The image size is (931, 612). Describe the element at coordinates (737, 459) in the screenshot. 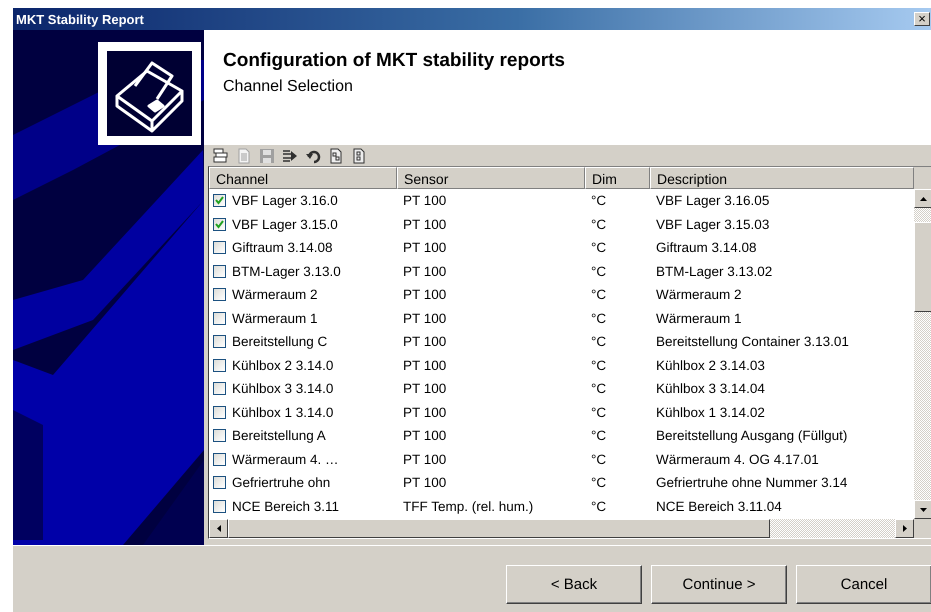

I see `table-cell-text: Wärmeraum 4. OG 4.17.01` at that location.